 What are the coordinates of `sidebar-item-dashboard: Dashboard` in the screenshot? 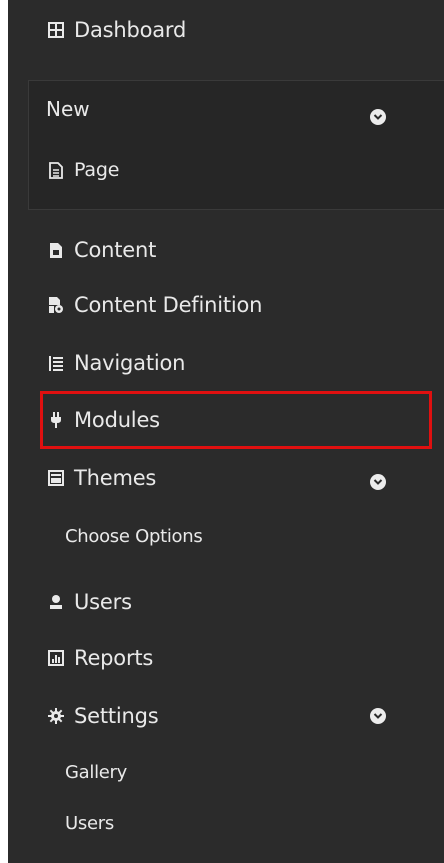 It's located at (226, 30).